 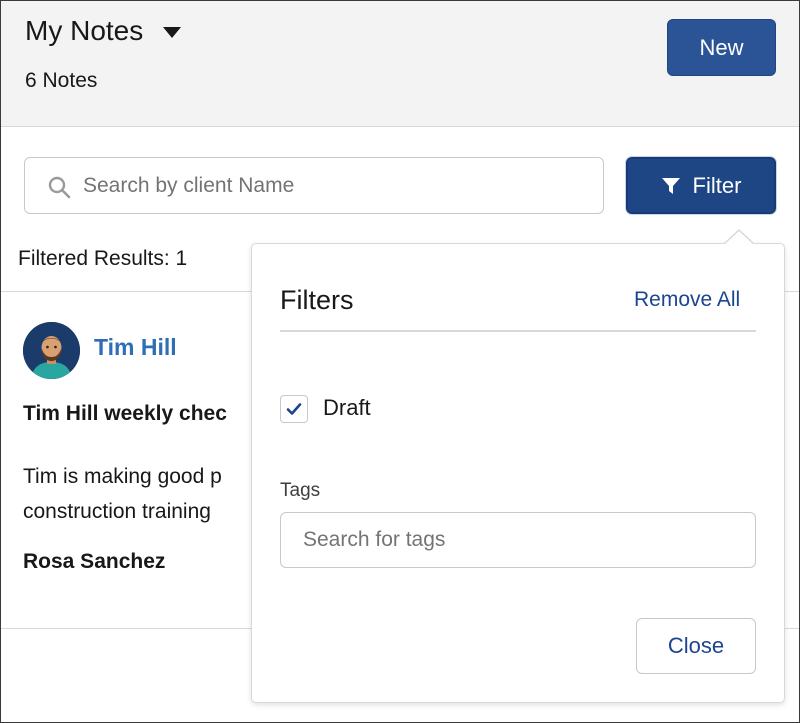 I want to click on search-input, so click(x=314, y=185).